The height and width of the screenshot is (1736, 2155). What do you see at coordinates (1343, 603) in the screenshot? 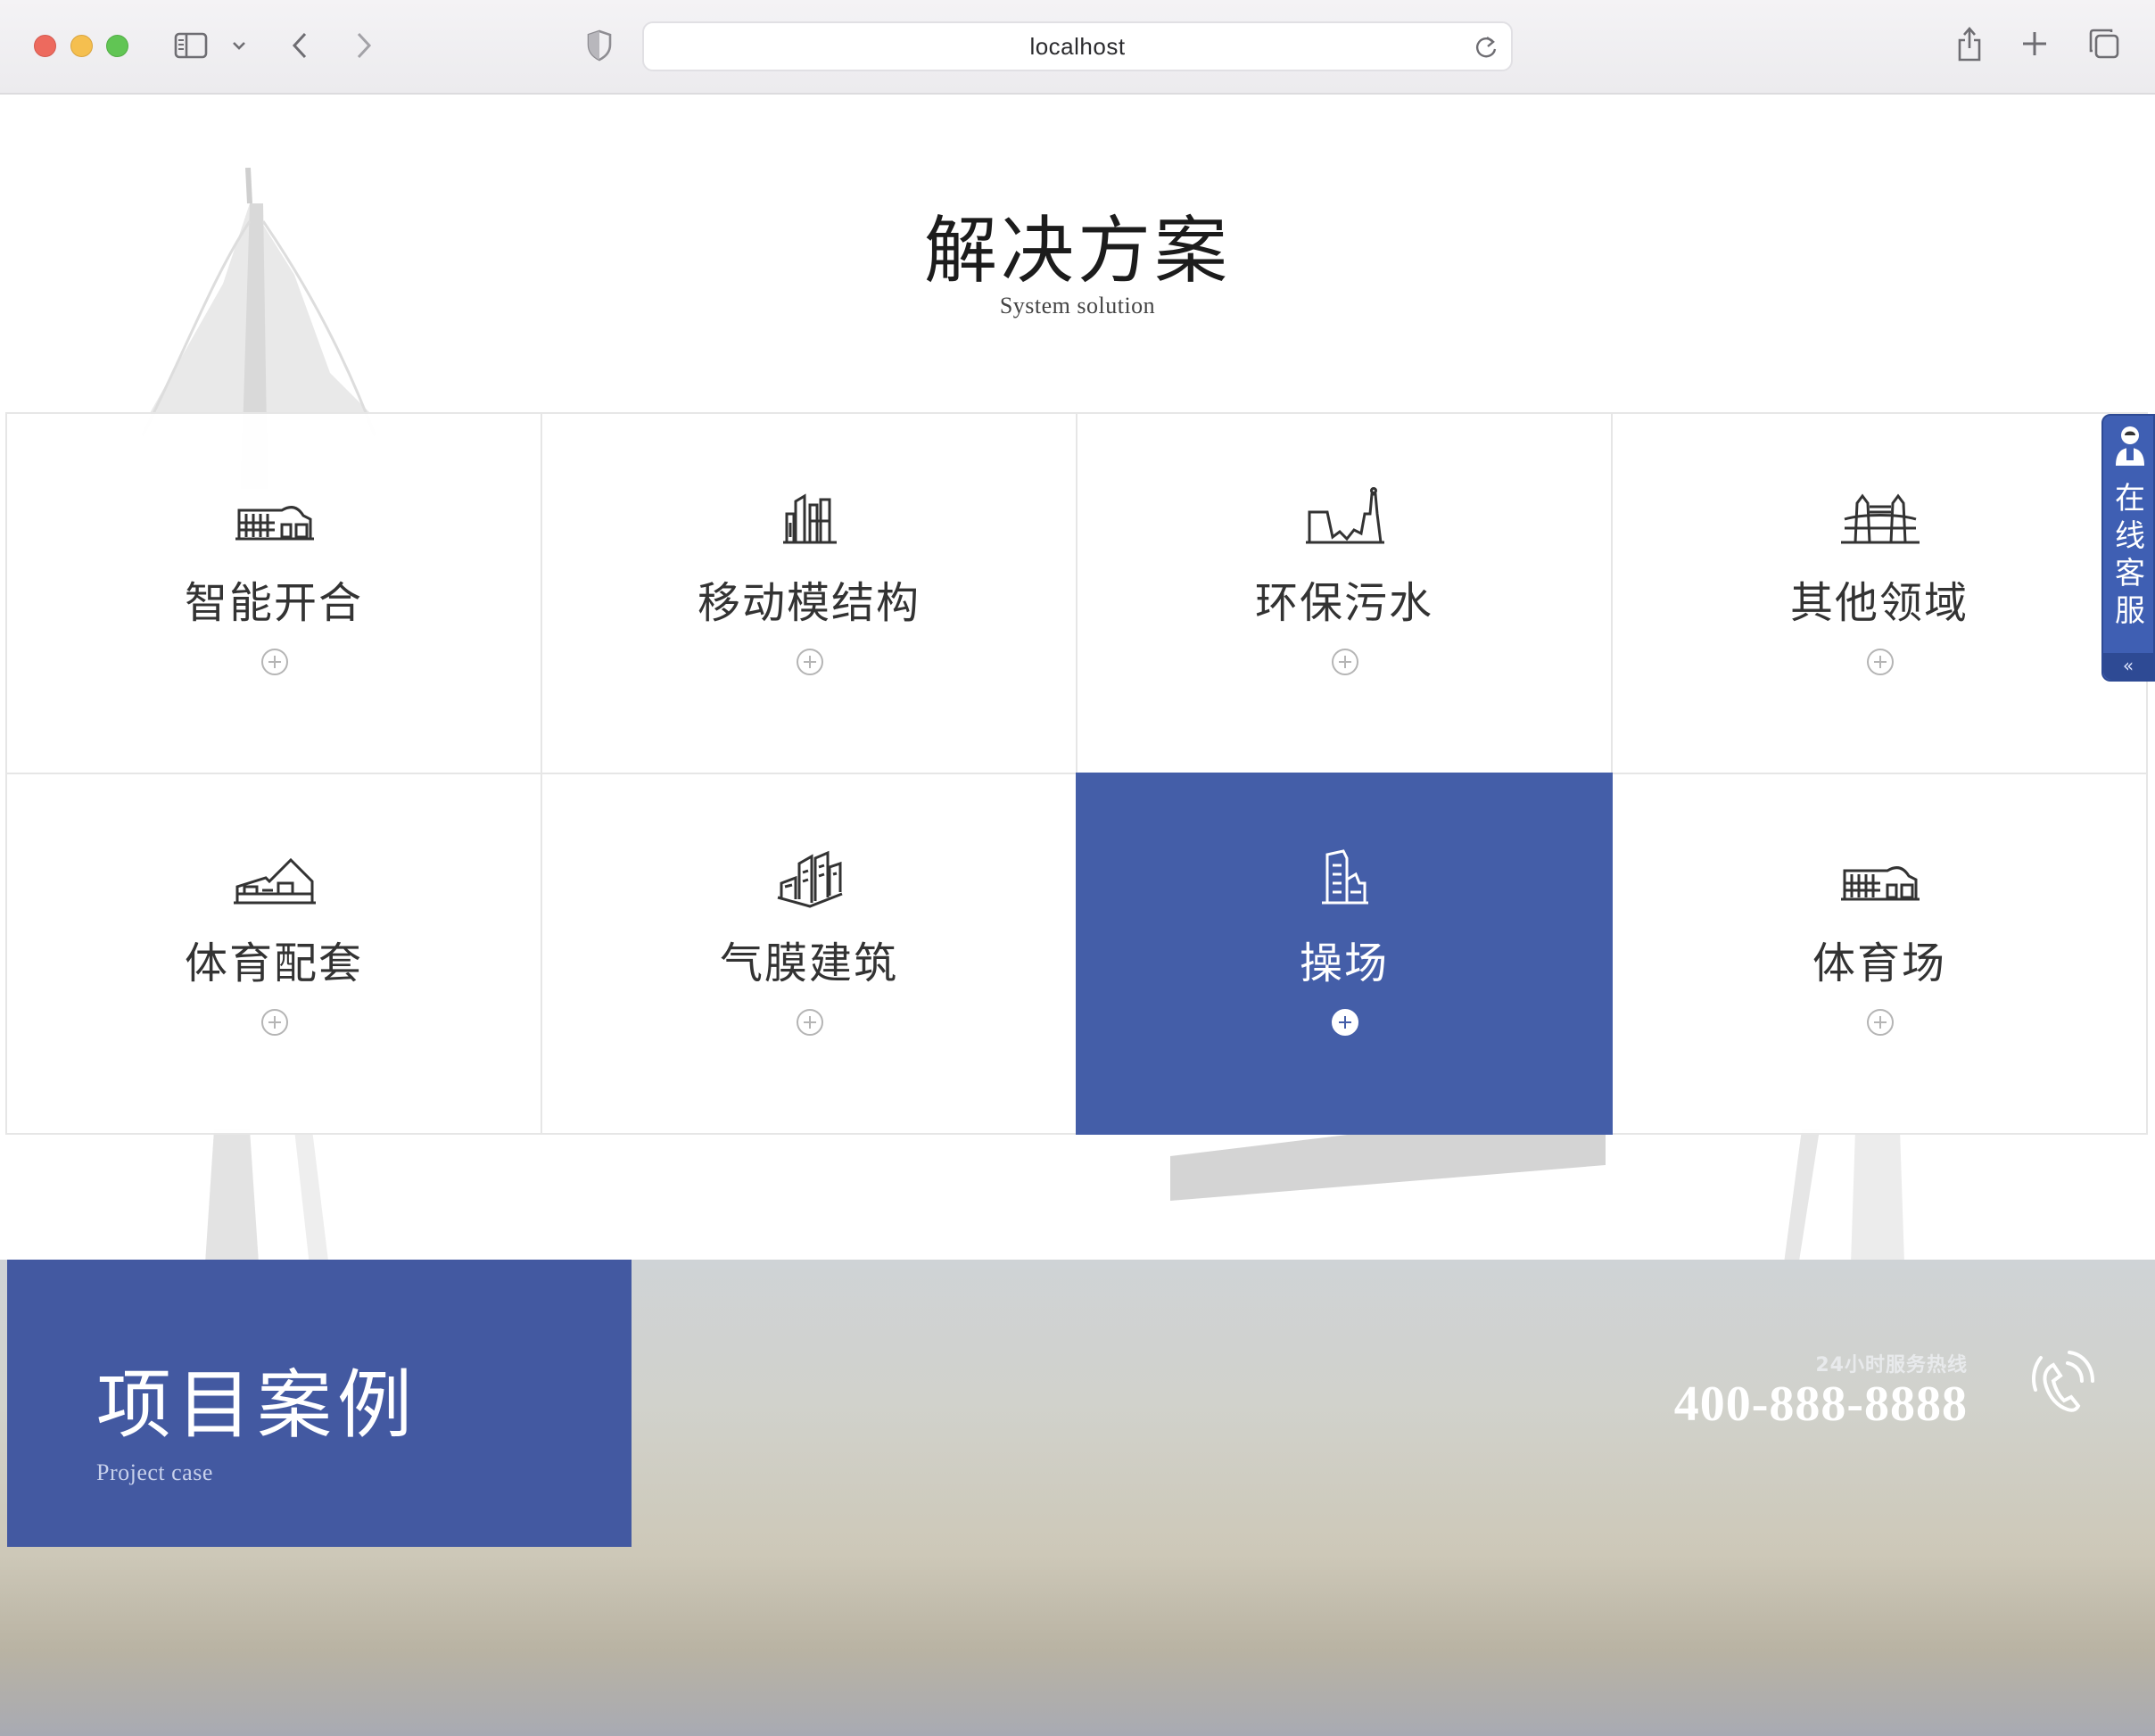
I see `solution-label: 环保污水` at bounding box center [1343, 603].